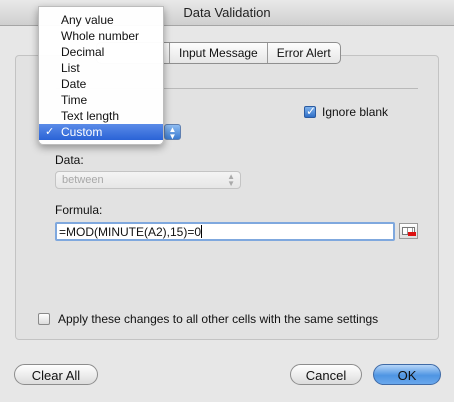  I want to click on data-label: Data:, so click(69, 160).